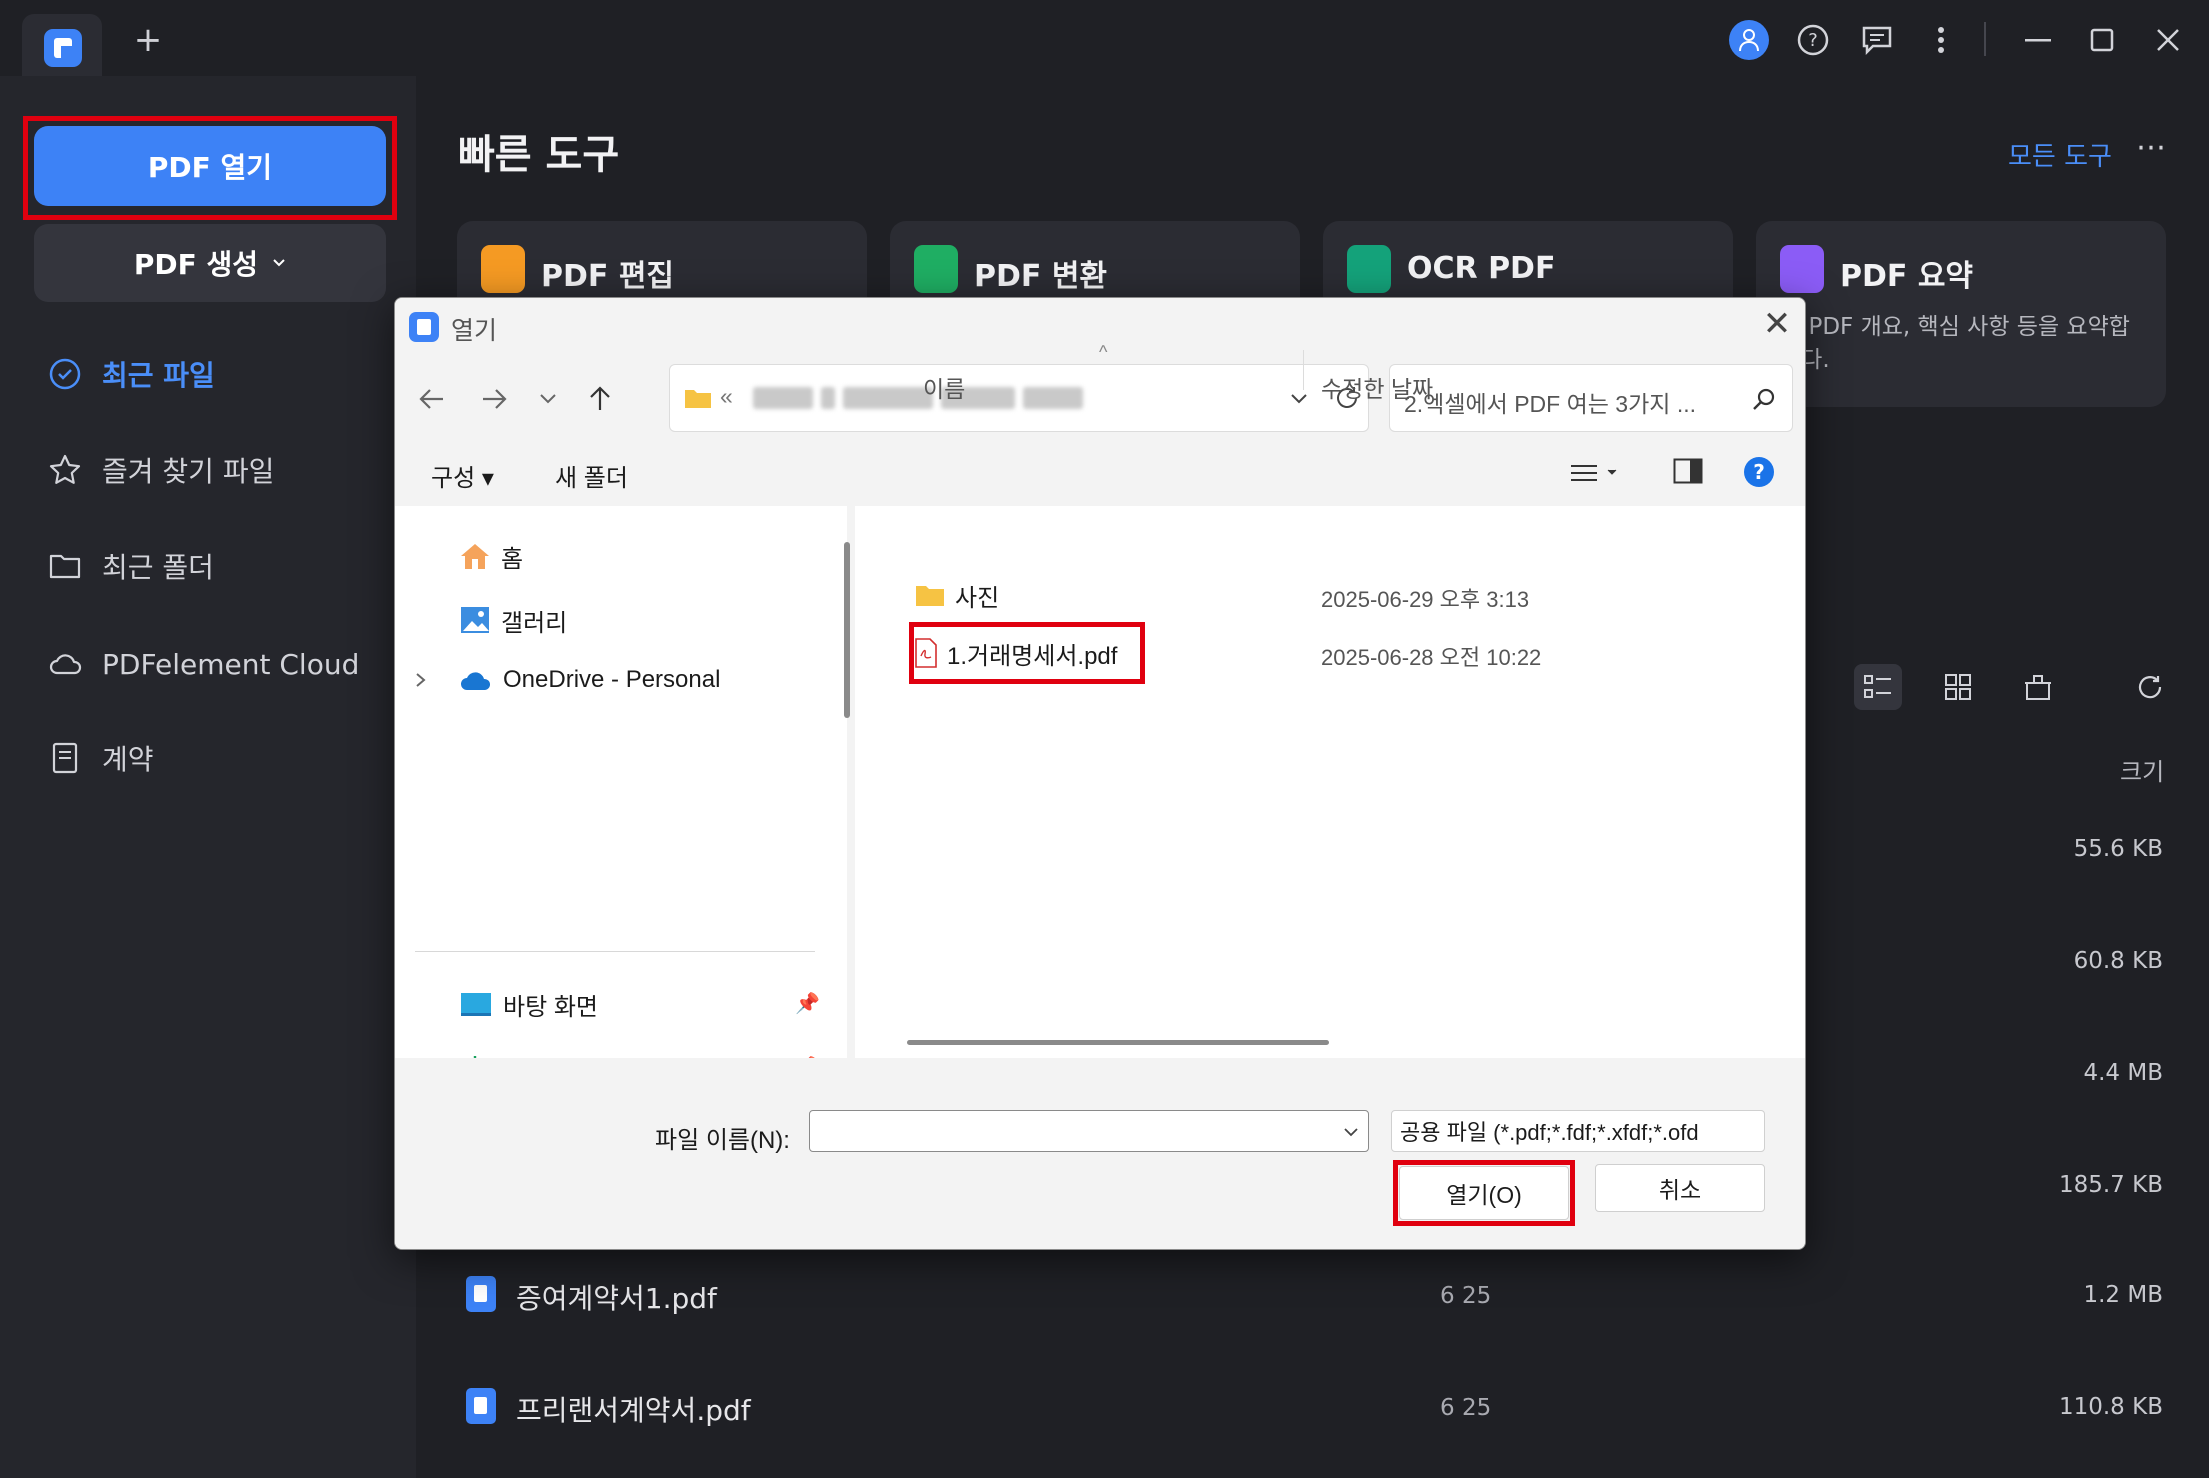 This screenshot has height=1478, width=2209. I want to click on nav-item-onedrive: OneDrive - Personal, so click(589, 680).